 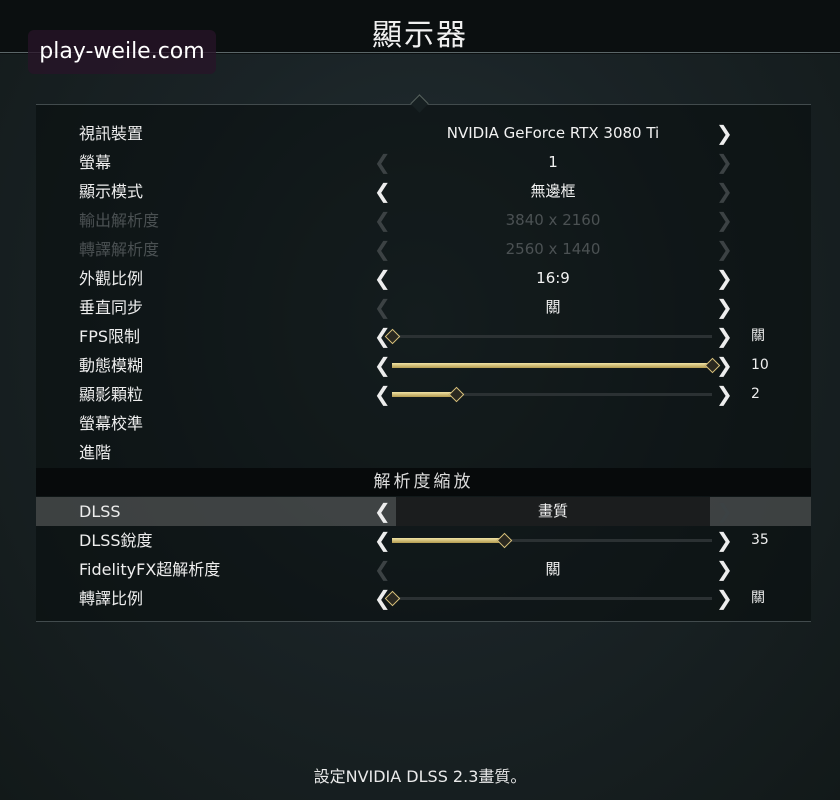 I want to click on setting-row-render-resolution: 轉譯解析度 ❮ 2560 x 1440 ❯, so click(x=423, y=249).